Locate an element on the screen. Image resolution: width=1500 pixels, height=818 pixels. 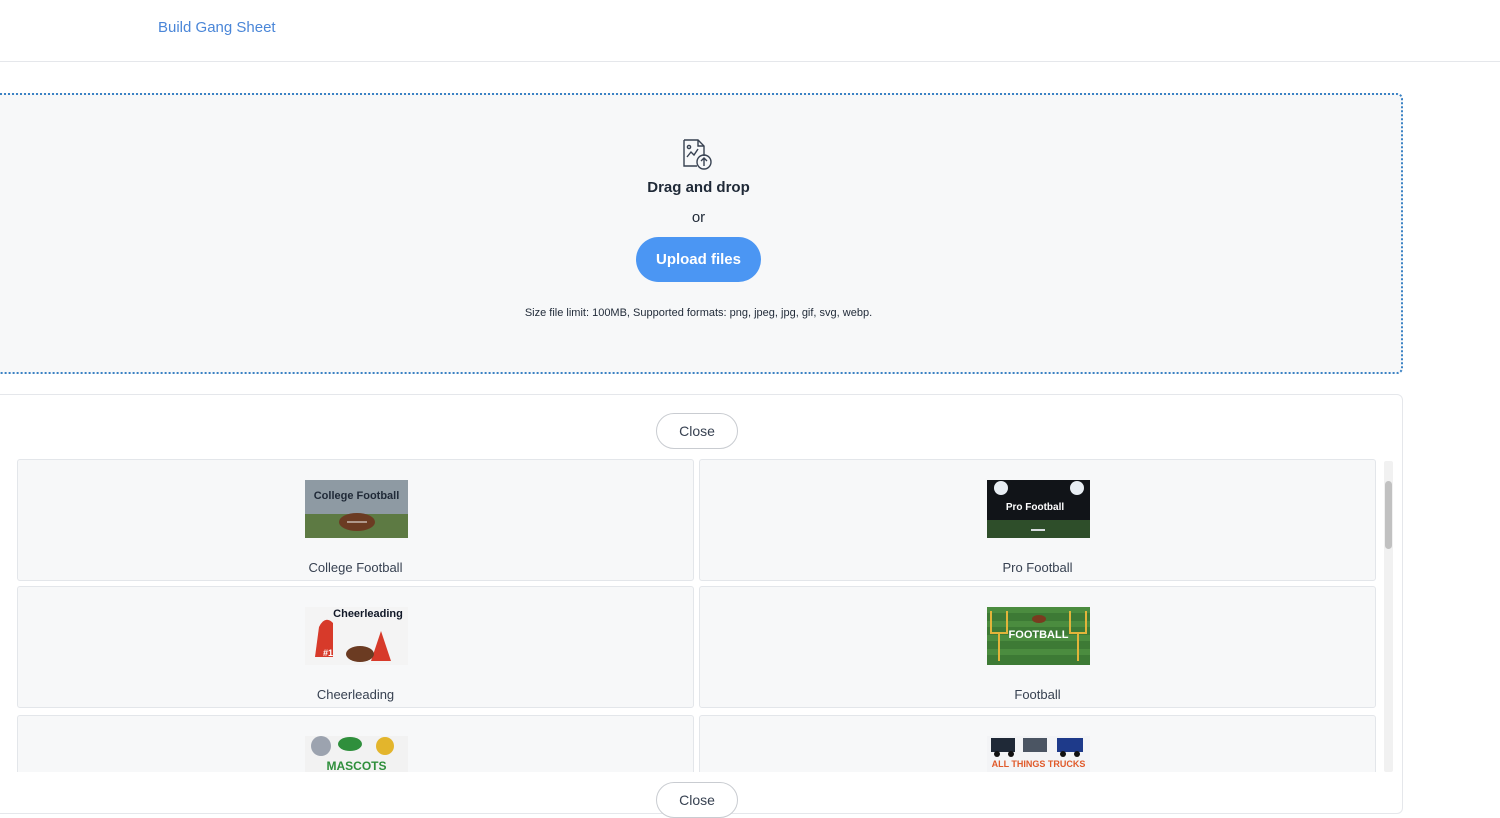
football-thumbnail: FOOTBALL is located at coordinates (1038, 636).